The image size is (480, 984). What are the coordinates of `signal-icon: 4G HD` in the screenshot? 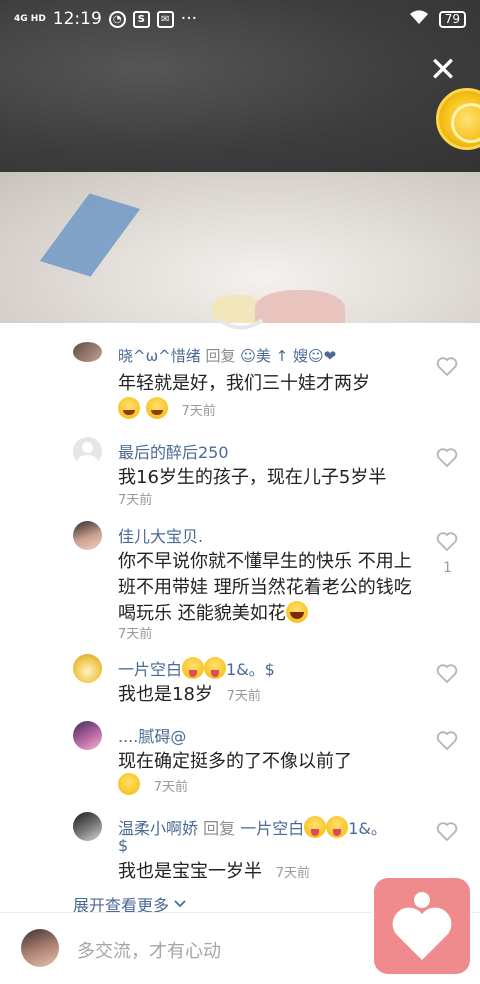 It's located at (30, 18).